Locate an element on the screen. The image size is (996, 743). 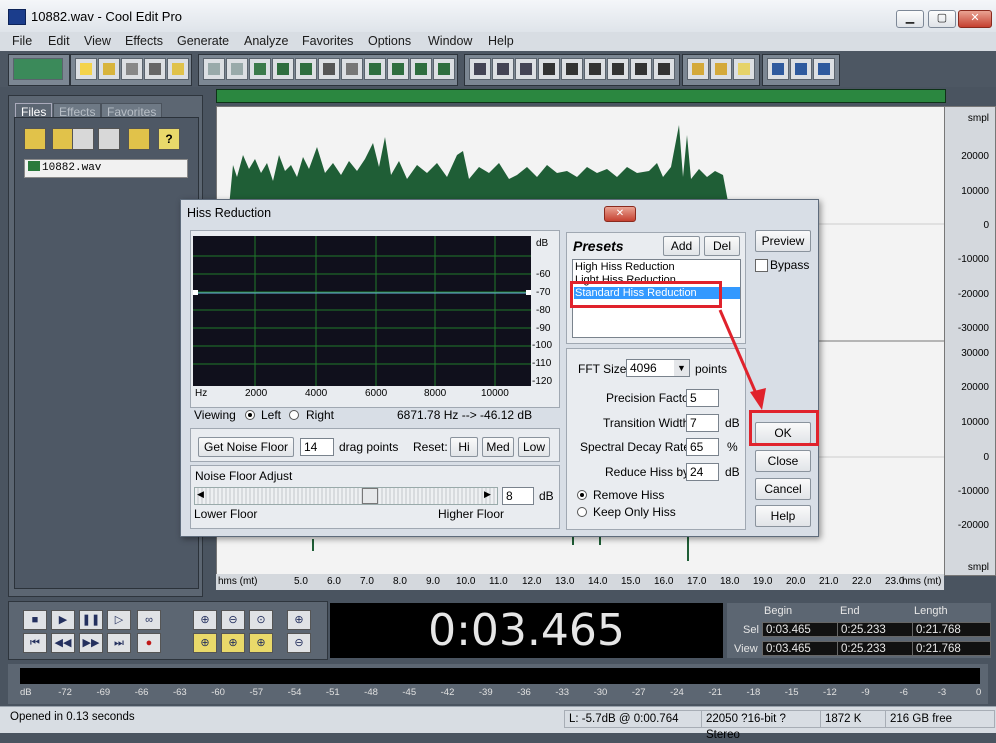
preview-button: Preview is located at coordinates (783, 241).